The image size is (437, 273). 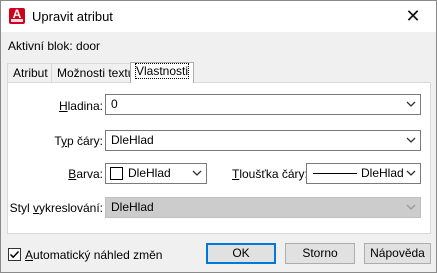 What do you see at coordinates (382, 173) in the screenshot?
I see `lineweight-value: DleHlad` at bounding box center [382, 173].